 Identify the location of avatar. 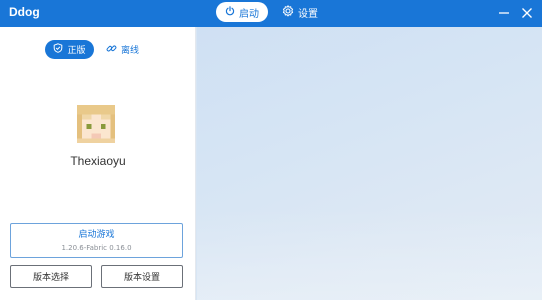
(96, 124).